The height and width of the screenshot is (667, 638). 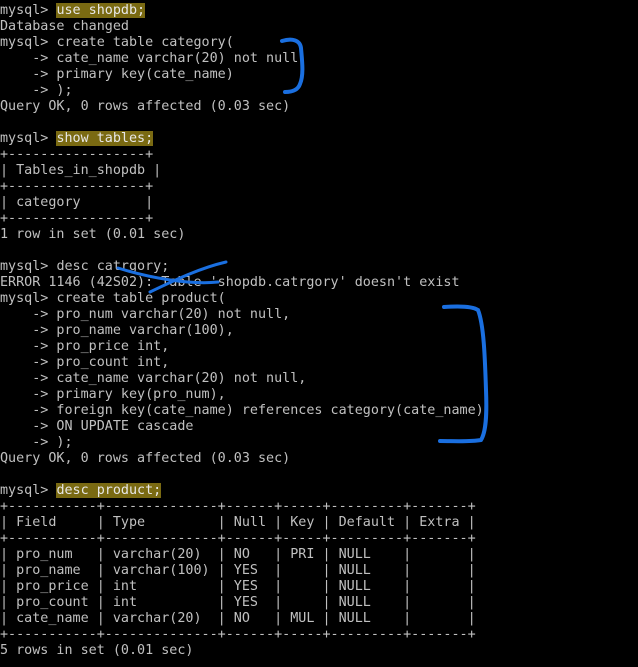 I want to click on output-line: | Tables_in_shopdb |, so click(x=81, y=170).